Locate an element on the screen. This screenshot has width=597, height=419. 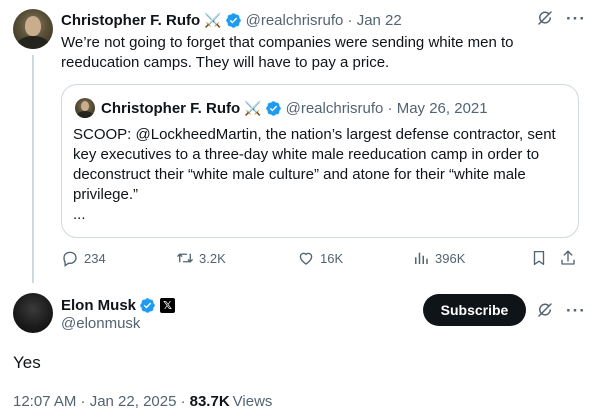
reply-top-actions: ··· is located at coordinates (561, 310).